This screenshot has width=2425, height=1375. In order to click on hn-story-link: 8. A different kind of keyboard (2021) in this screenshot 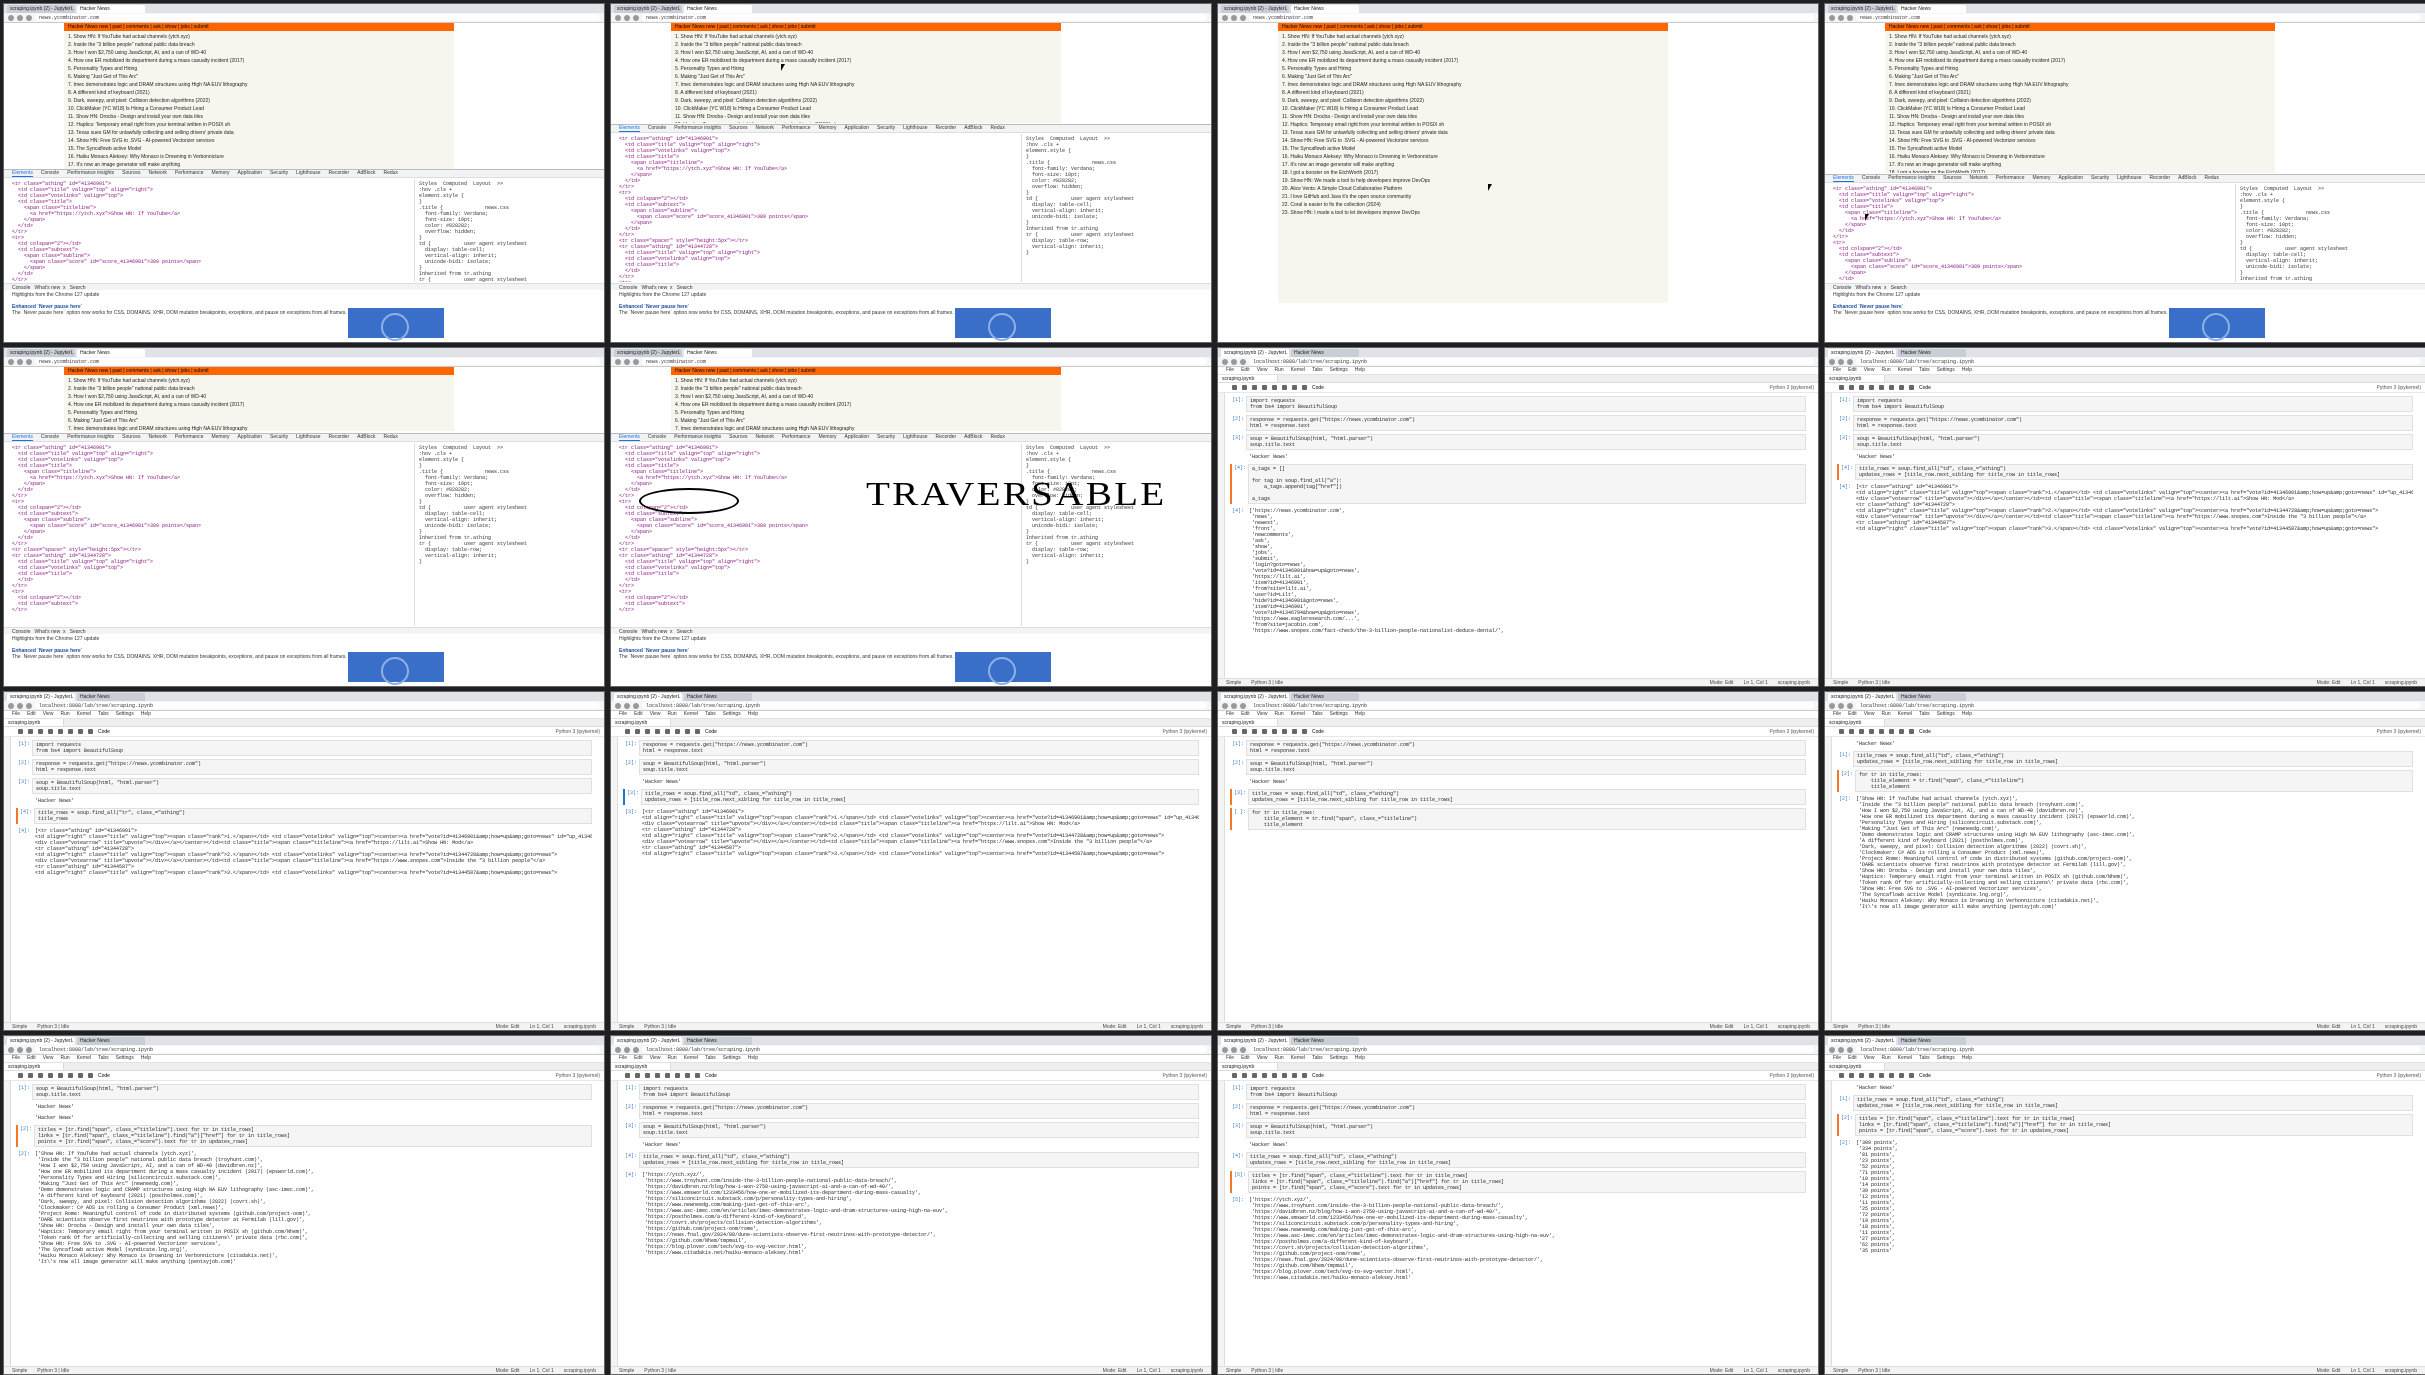, I will do `click(866, 93)`.